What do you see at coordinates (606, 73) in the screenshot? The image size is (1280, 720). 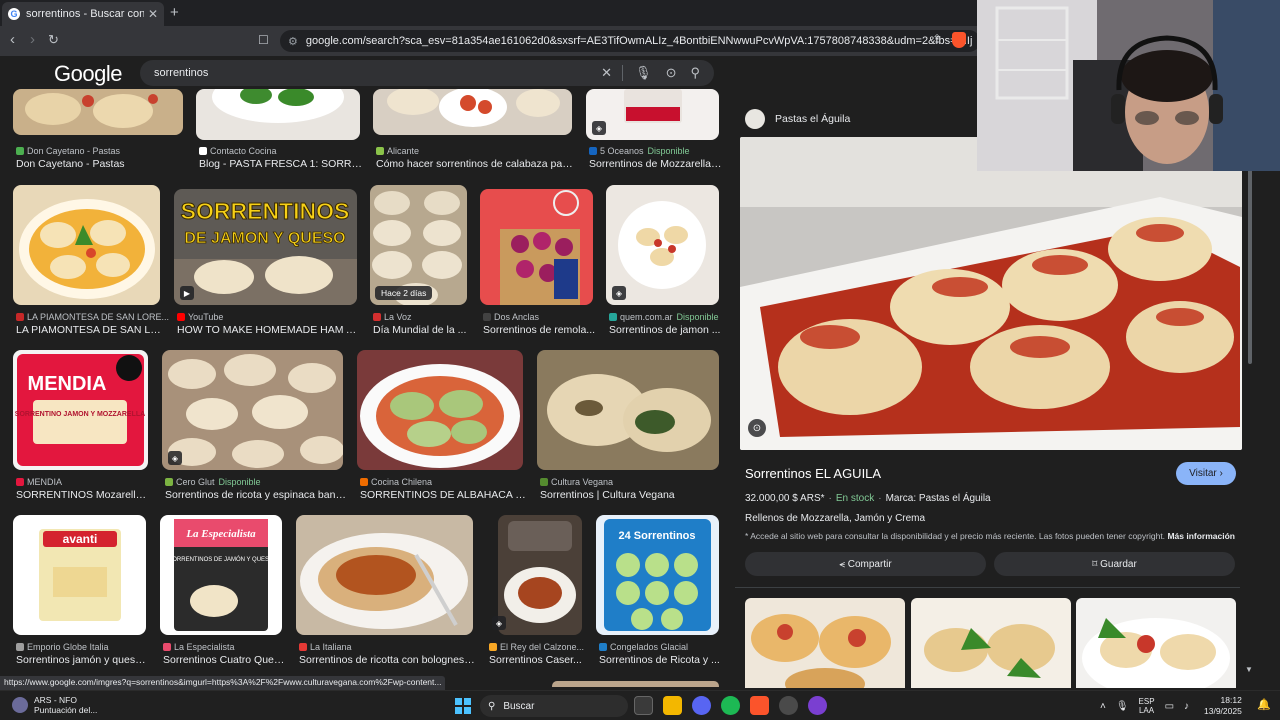 I see `clear-search-icon: ✕` at bounding box center [606, 73].